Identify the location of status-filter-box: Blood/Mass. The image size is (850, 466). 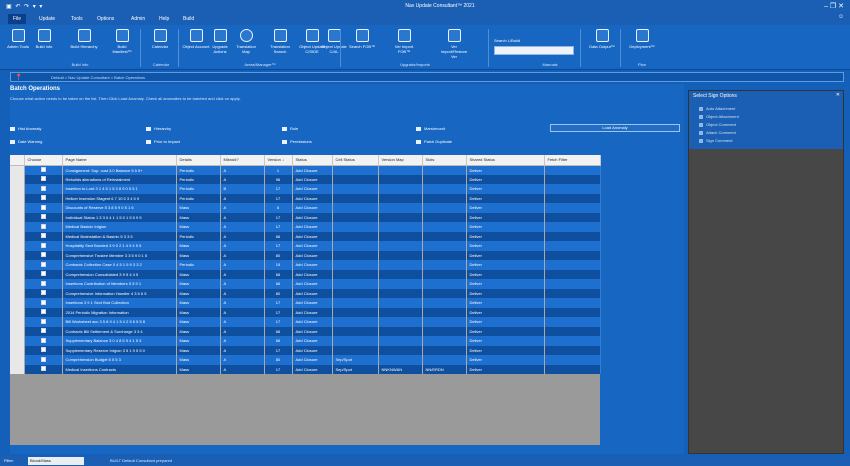
(56, 461).